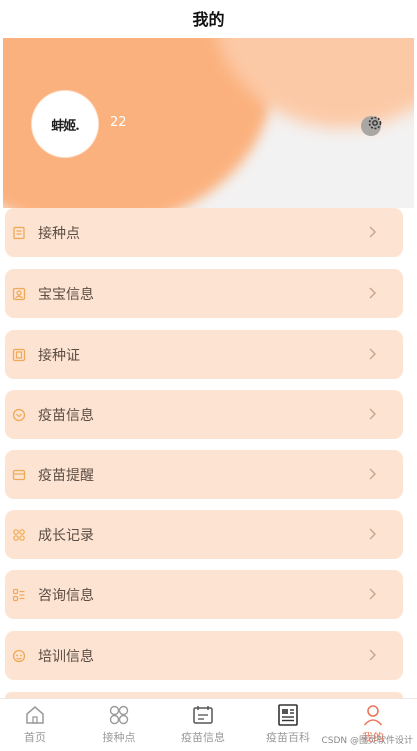 This screenshot has width=417, height=751. What do you see at coordinates (204, 354) in the screenshot?
I see `menu-item-vaccination-certificate: 接种证` at bounding box center [204, 354].